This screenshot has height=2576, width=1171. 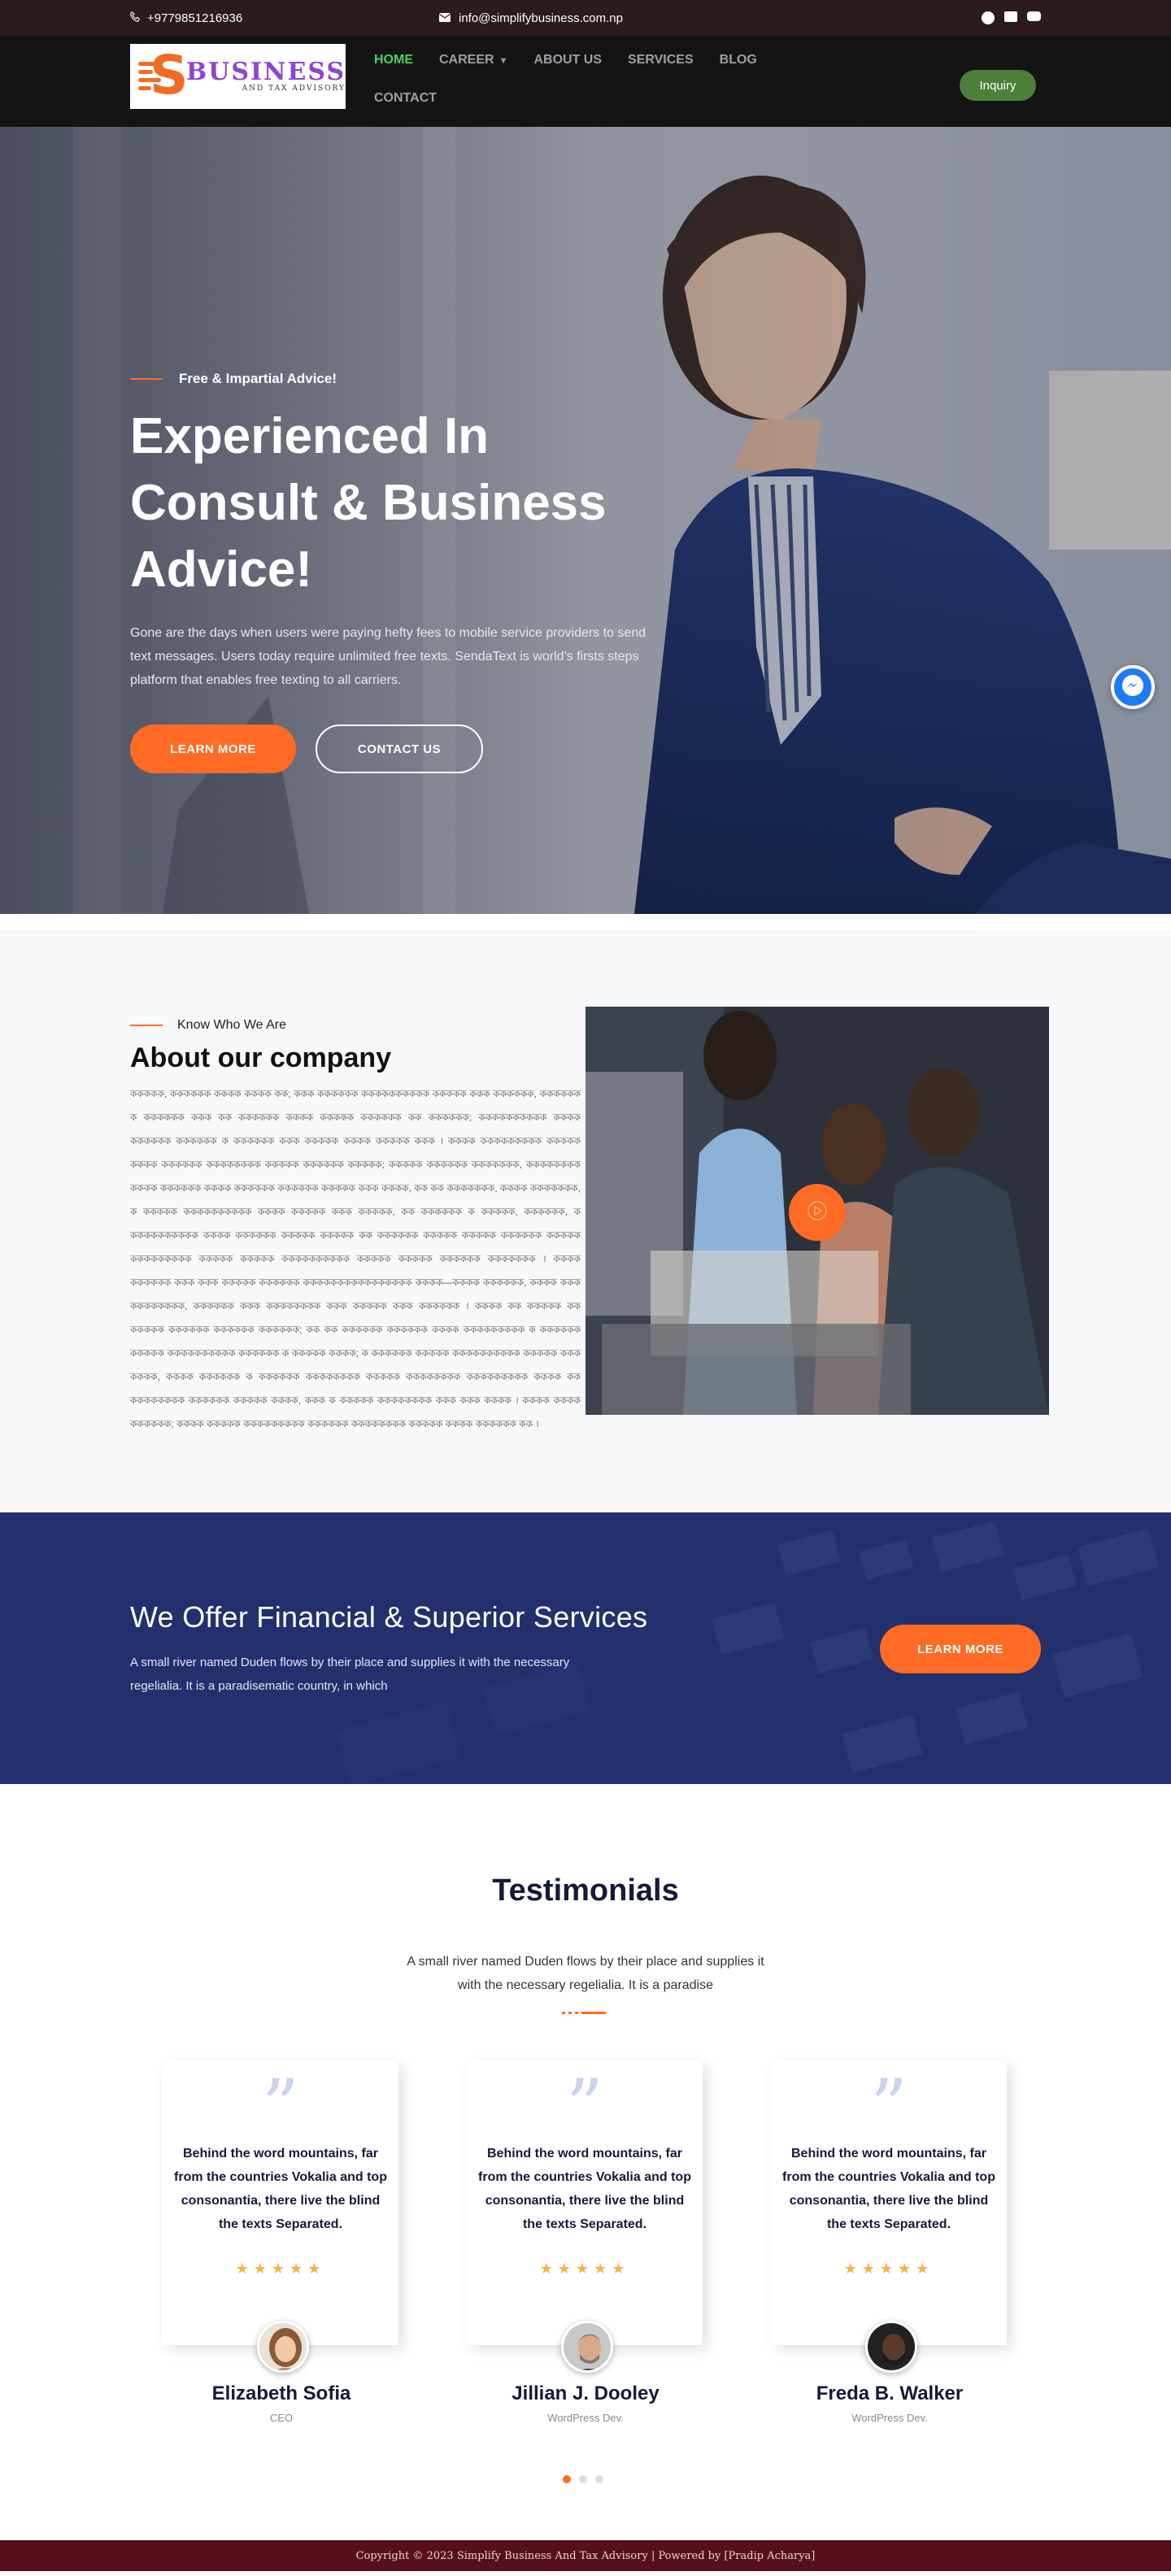 I want to click on social-links, so click(x=1011, y=18).